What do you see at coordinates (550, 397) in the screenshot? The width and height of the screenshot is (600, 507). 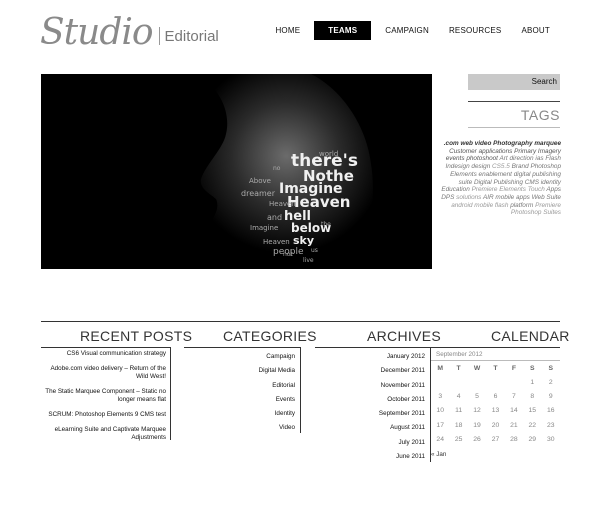 I see `calendar-day: 9` at bounding box center [550, 397].